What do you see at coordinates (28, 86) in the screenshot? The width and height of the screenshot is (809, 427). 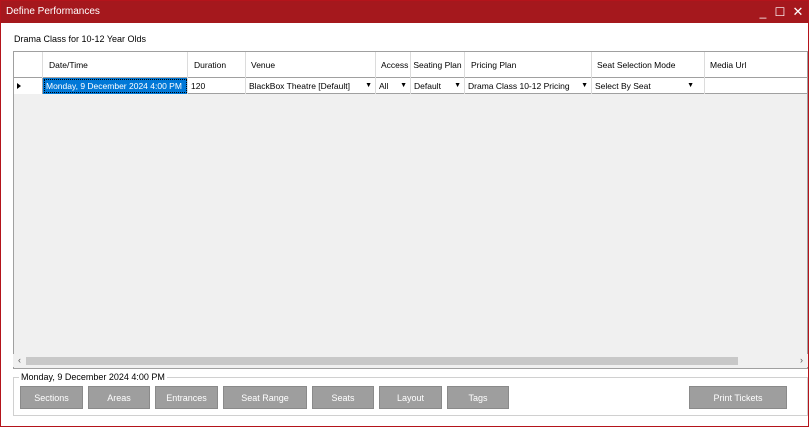 I see `row-header` at bounding box center [28, 86].